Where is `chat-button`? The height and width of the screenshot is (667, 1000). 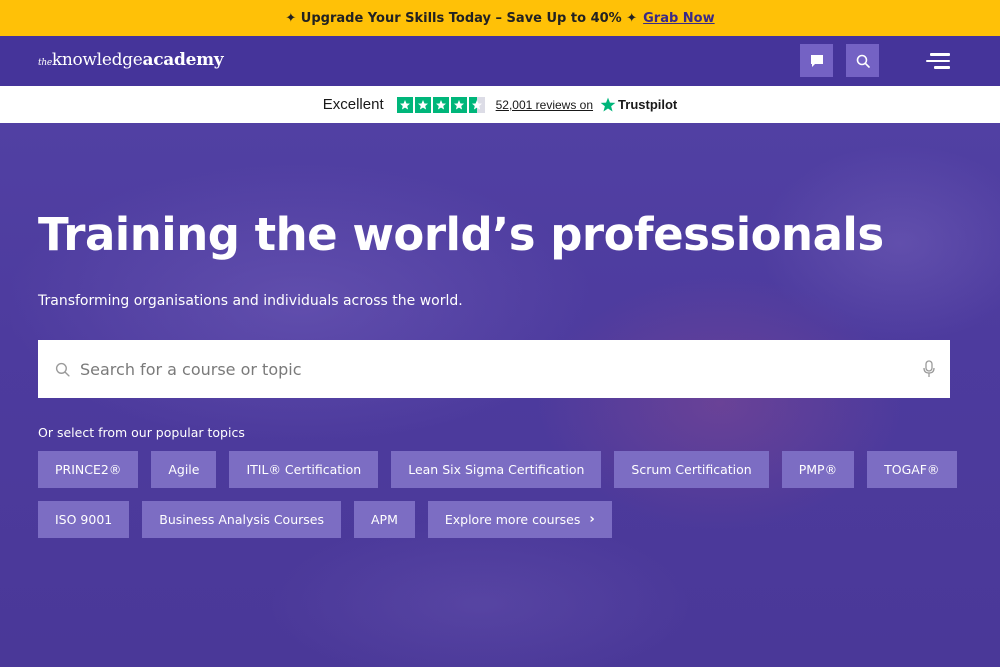
chat-button is located at coordinates (816, 60).